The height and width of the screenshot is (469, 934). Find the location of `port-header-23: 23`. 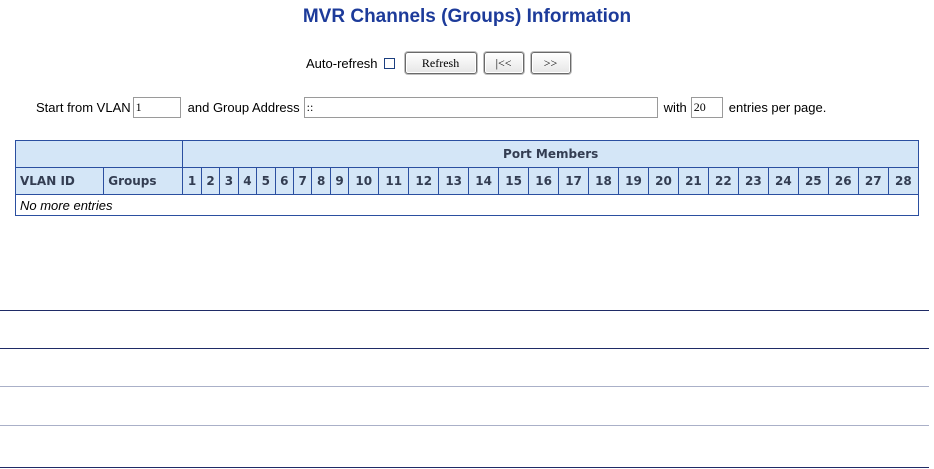

port-header-23: 23 is located at coordinates (753, 181).